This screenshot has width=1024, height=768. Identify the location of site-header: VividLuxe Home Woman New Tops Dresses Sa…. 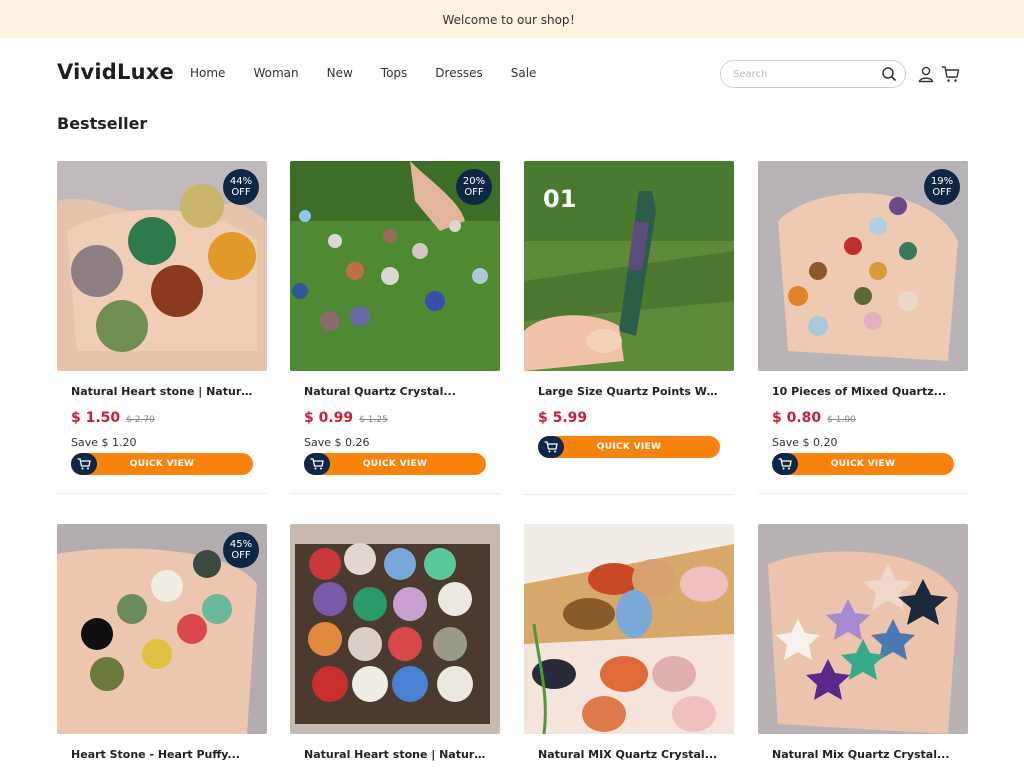
(512, 74).